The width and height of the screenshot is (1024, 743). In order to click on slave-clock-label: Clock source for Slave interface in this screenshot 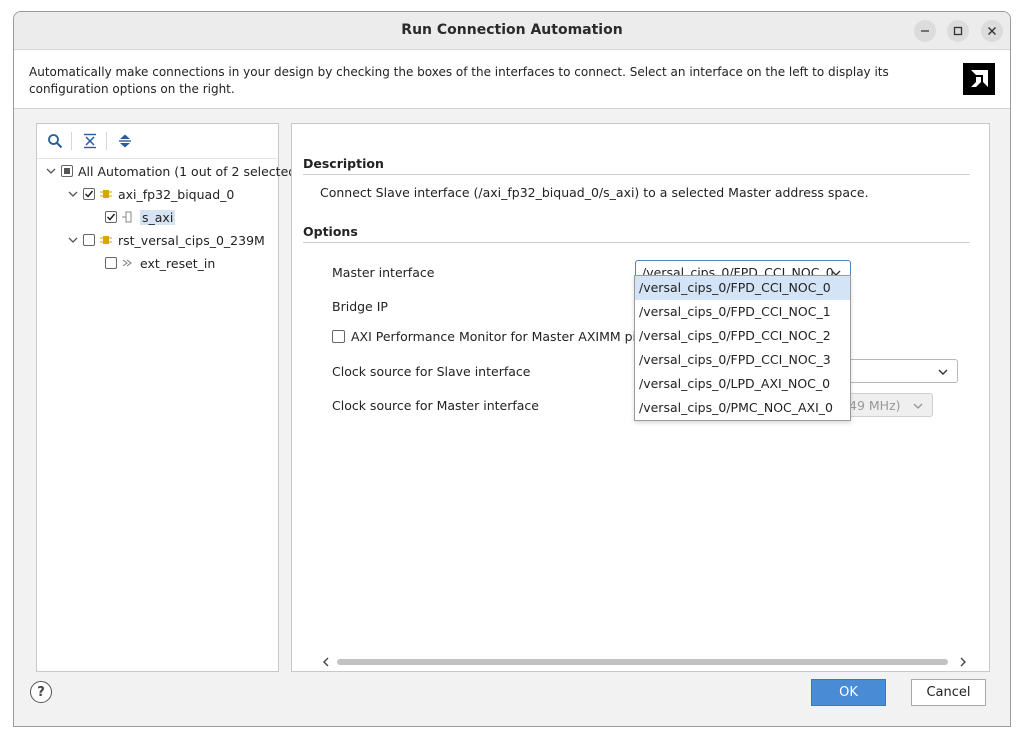, I will do `click(431, 371)`.